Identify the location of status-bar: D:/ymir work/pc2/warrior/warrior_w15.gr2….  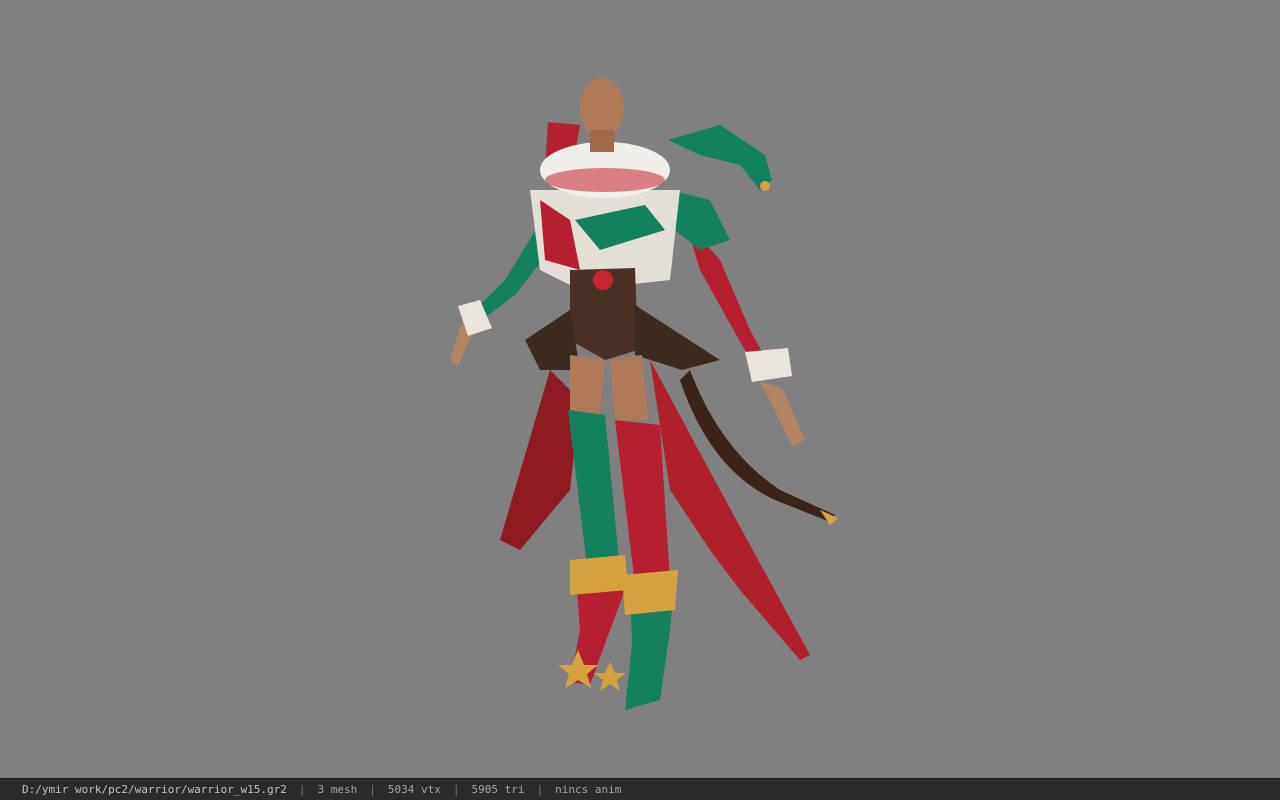
(640, 789).